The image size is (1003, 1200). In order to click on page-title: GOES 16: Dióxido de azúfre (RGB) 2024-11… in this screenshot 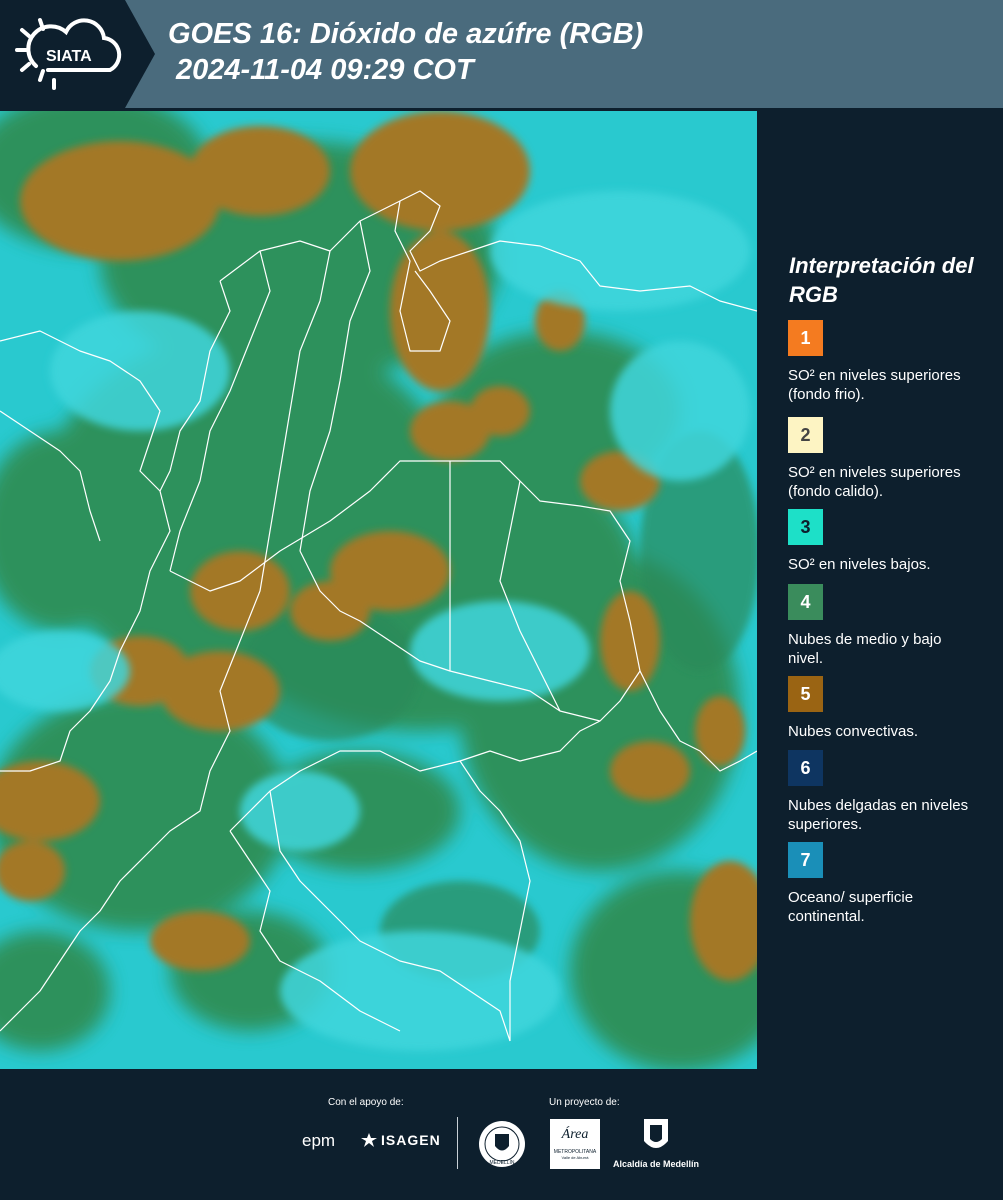, I will do `click(405, 52)`.